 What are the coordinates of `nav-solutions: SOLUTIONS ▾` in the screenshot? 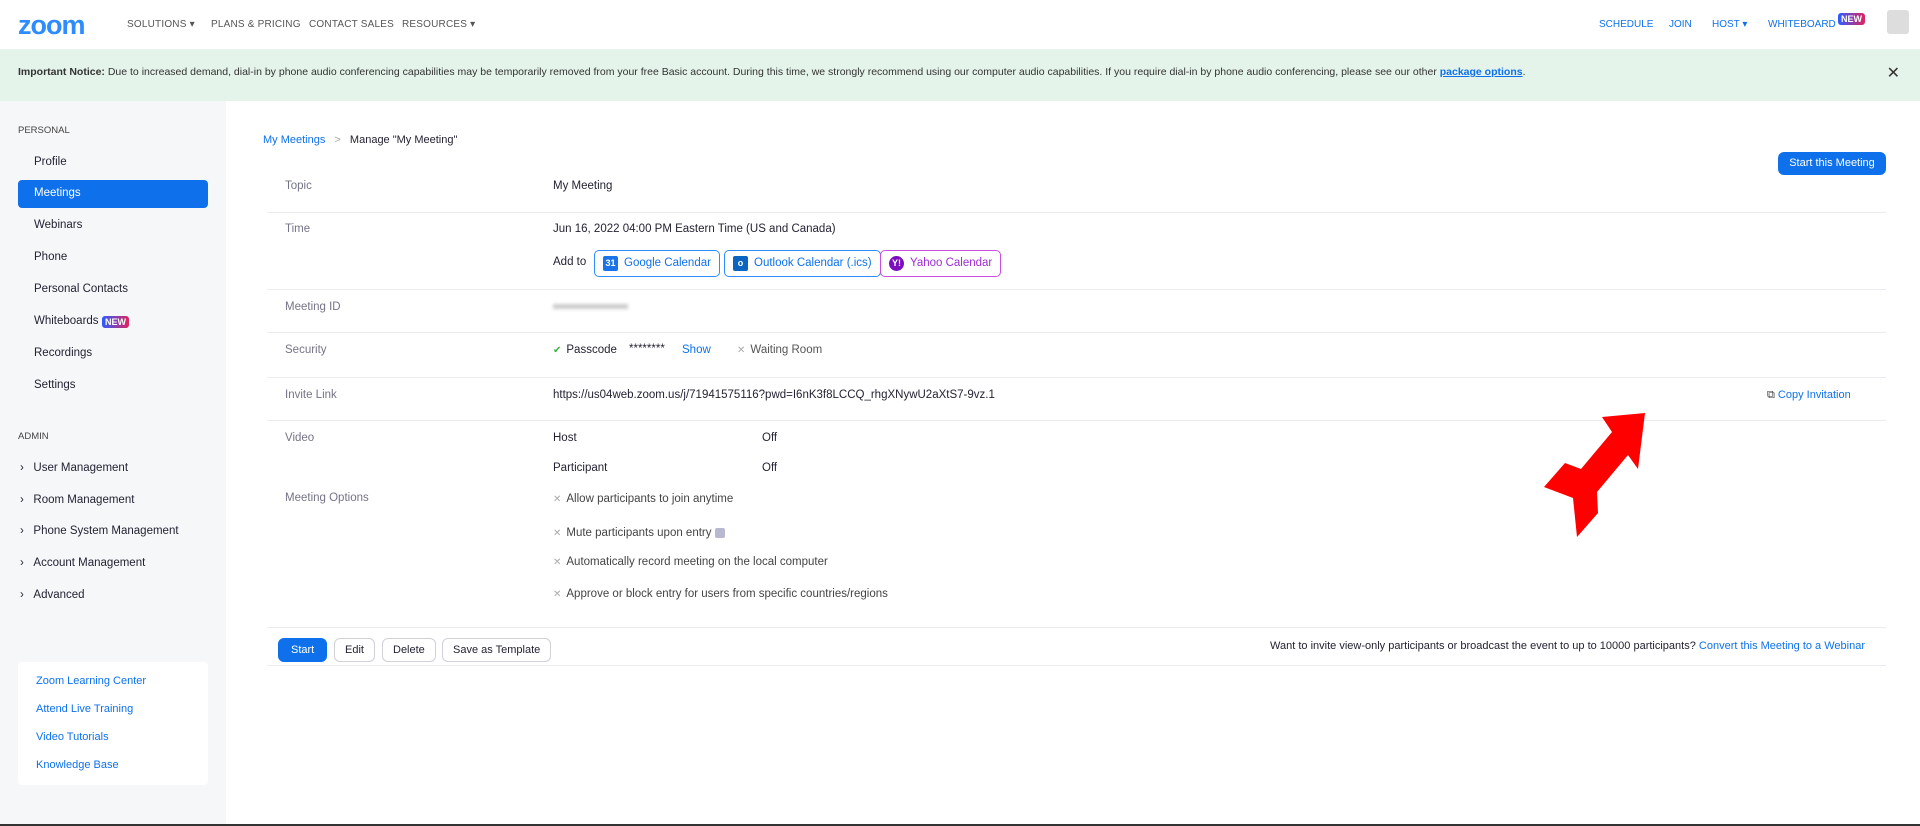 It's located at (161, 24).